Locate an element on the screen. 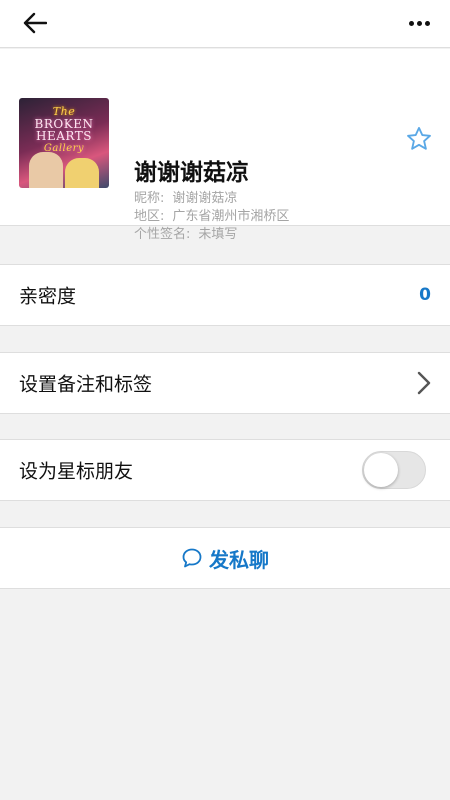  arrow-left-icon is located at coordinates (35, 23).